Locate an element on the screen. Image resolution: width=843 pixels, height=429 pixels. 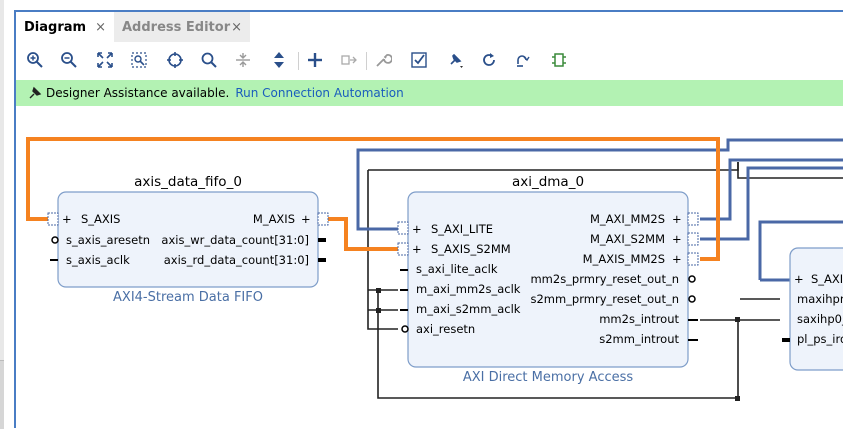
ps-port-saxihp0: saxihp0_ is located at coordinates (820, 319).